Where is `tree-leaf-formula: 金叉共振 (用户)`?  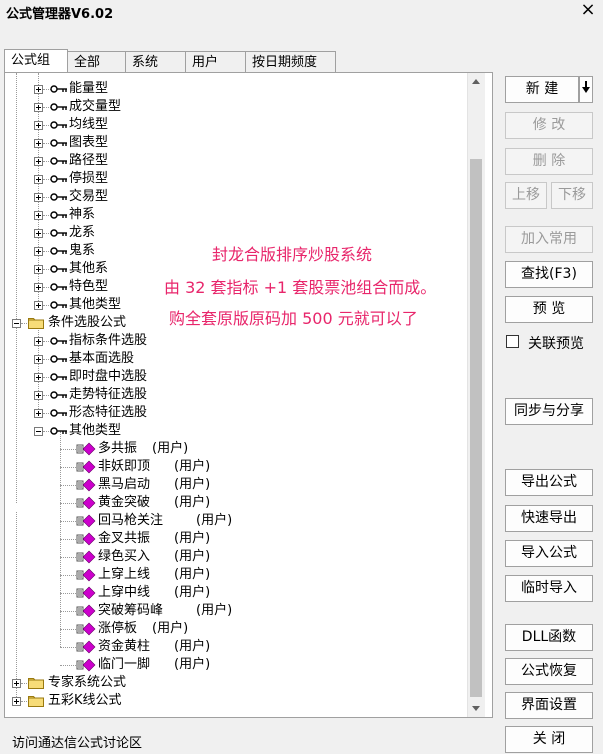 tree-leaf-formula: 金叉共振 (用户) is located at coordinates (235, 539).